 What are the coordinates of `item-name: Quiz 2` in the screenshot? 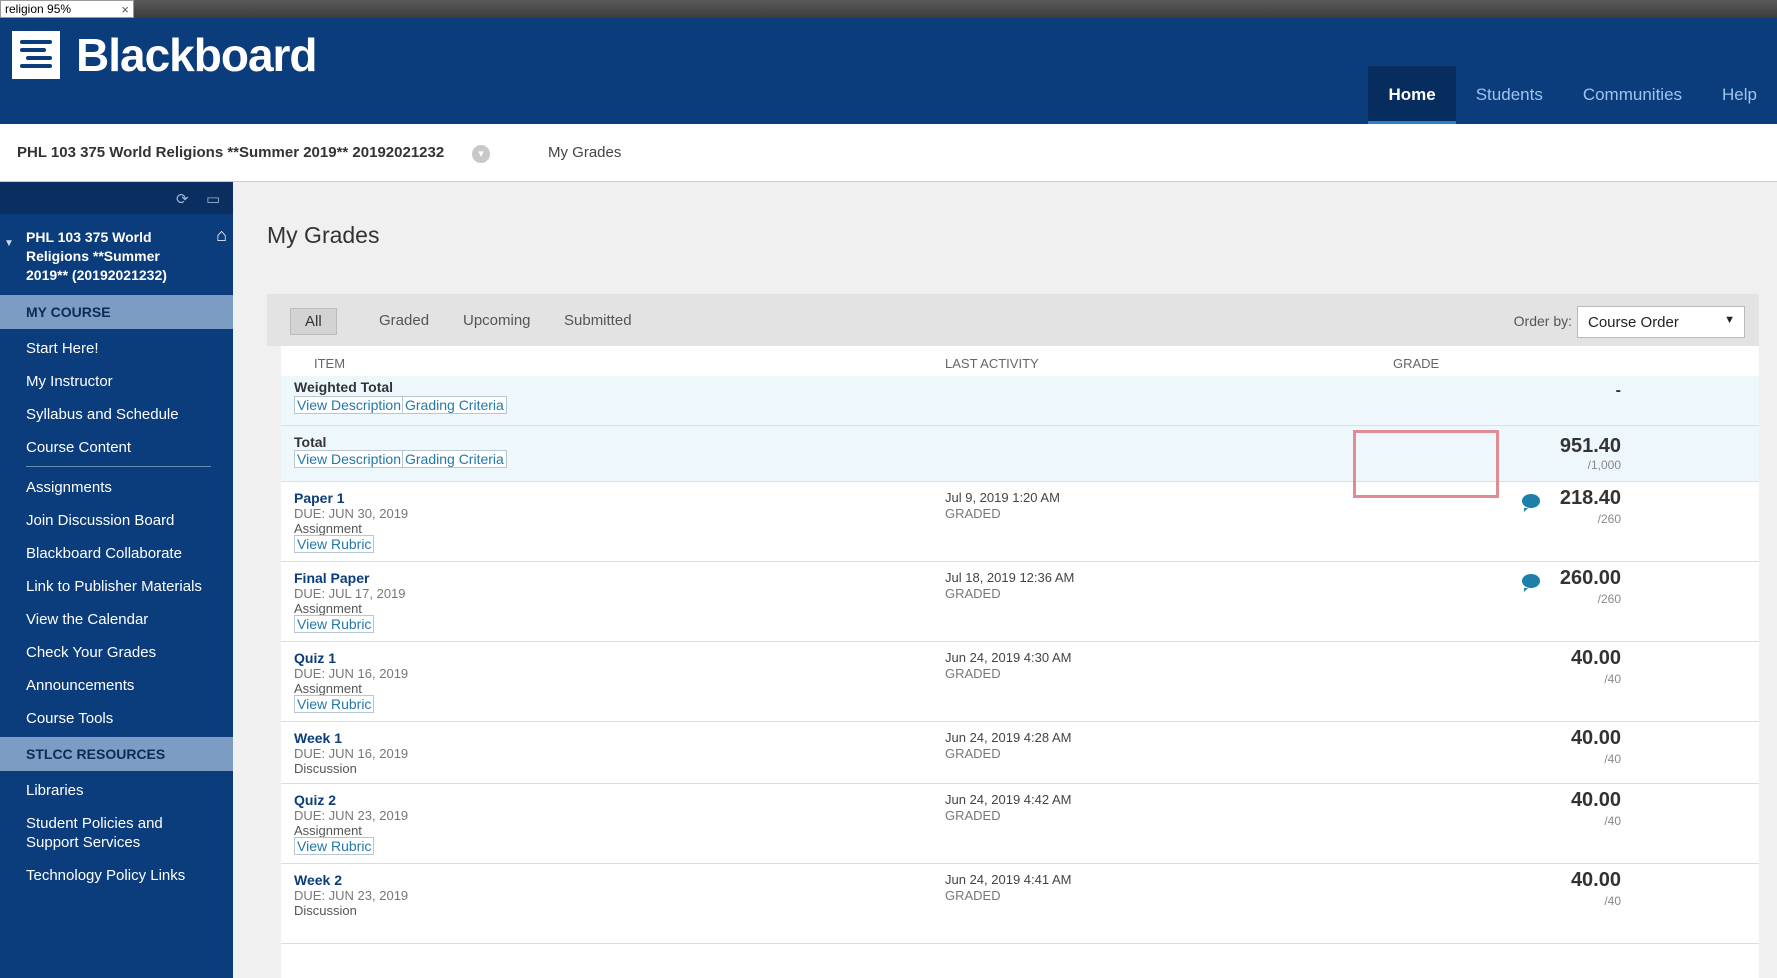 It's located at (315, 800).